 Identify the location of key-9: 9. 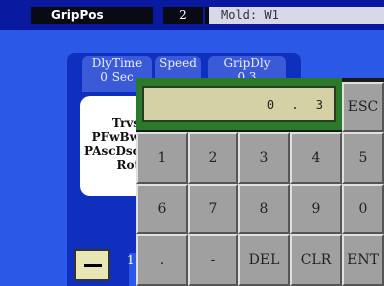
(316, 209).